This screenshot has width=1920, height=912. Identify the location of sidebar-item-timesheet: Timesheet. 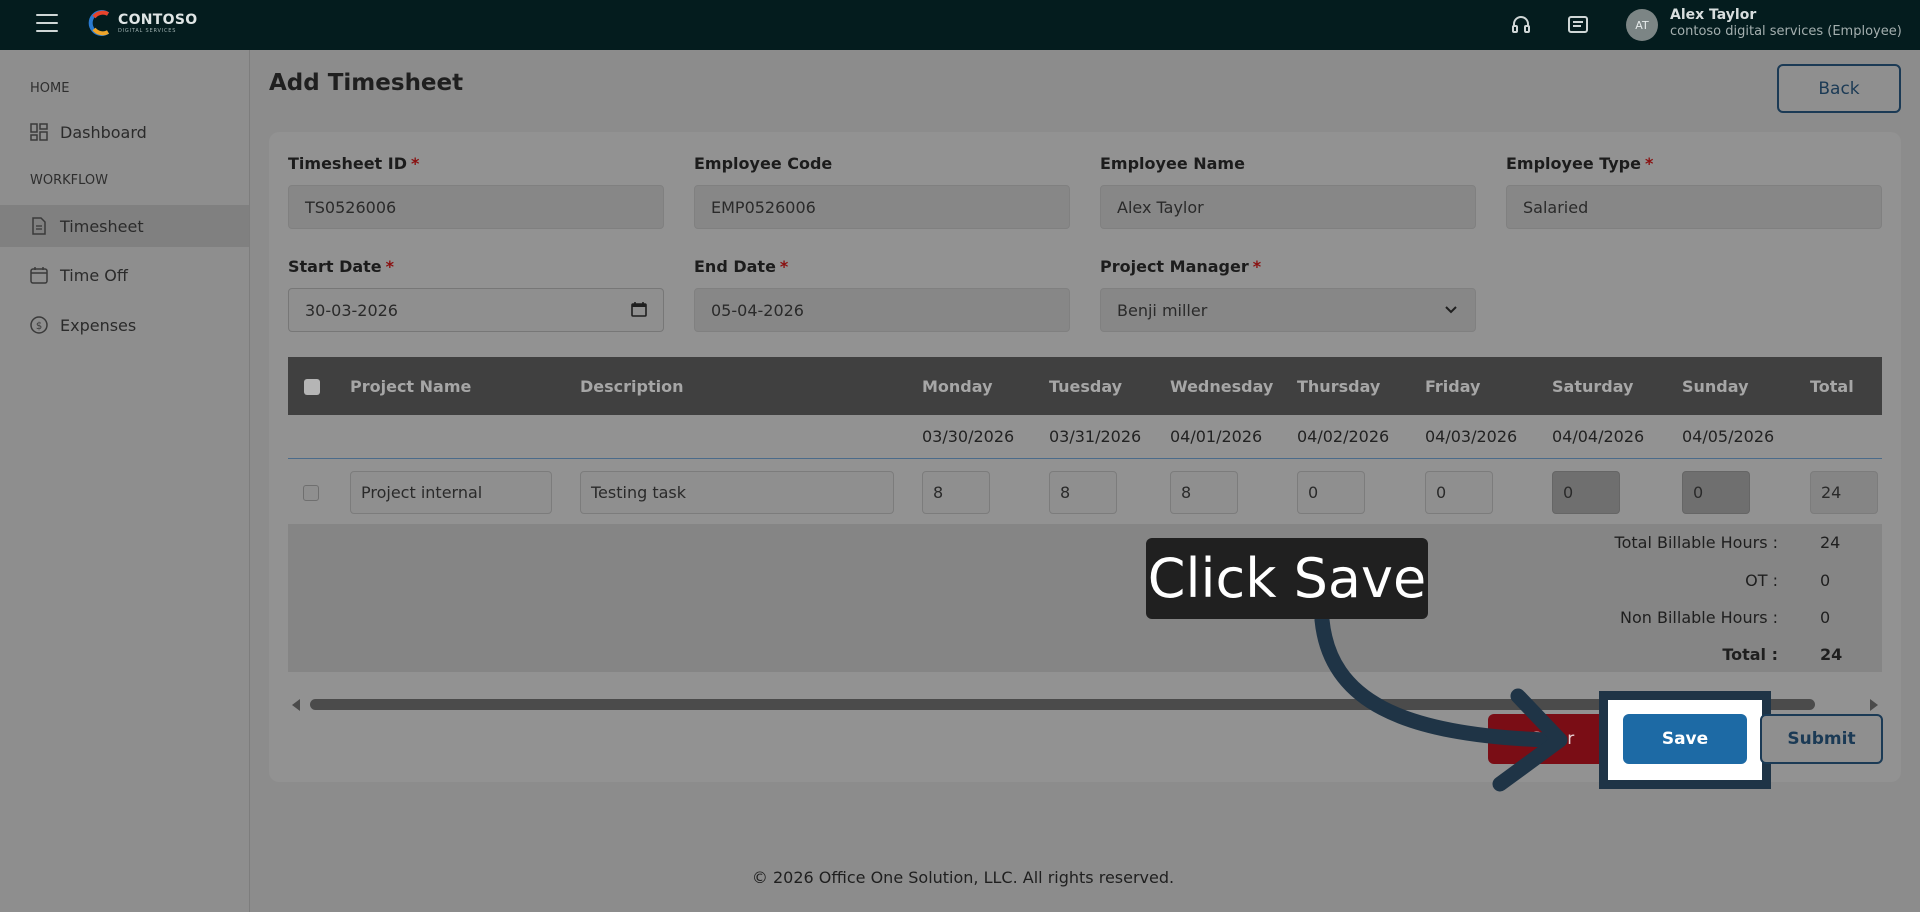
(124, 226).